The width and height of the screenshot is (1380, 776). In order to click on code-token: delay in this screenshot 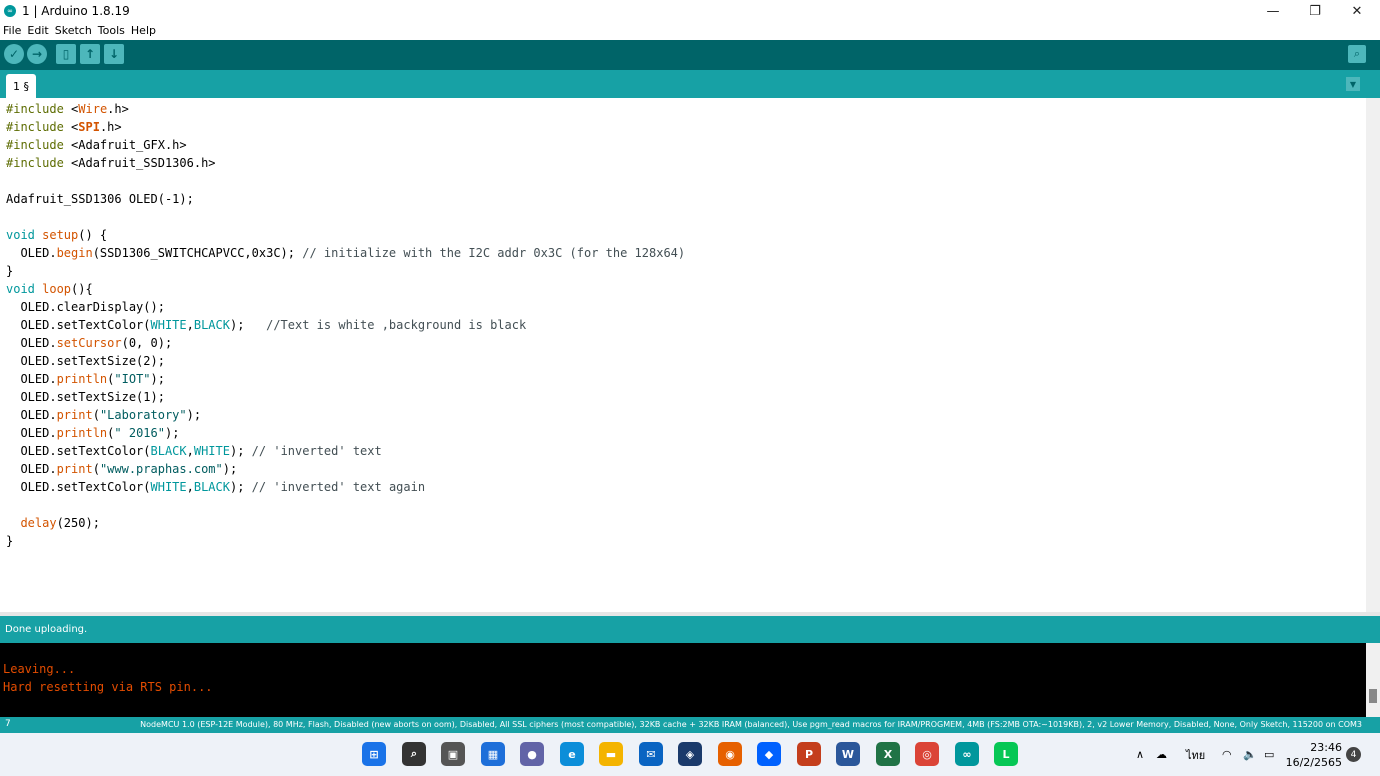, I will do `click(38, 523)`.